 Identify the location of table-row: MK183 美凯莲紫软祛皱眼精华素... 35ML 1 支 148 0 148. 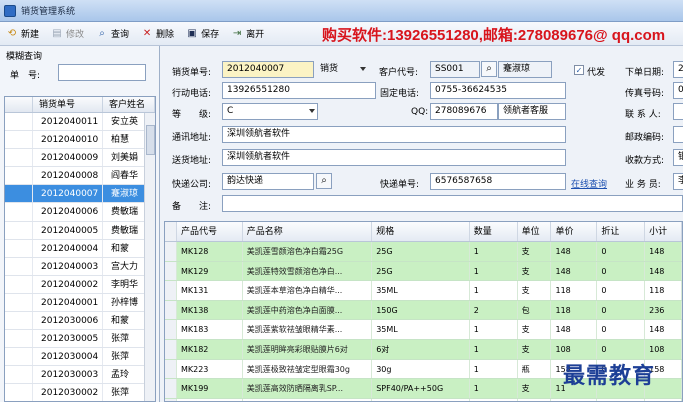
(423, 330).